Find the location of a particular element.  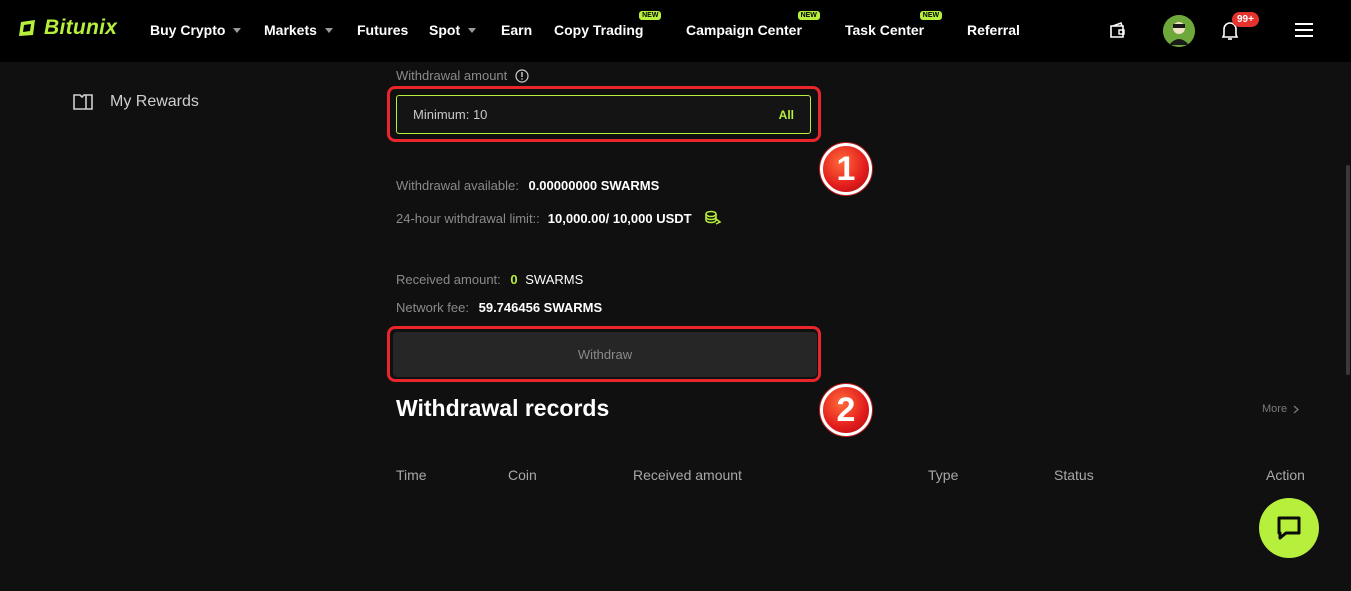

notification-count-badge: 99+ is located at coordinates (1245, 19).